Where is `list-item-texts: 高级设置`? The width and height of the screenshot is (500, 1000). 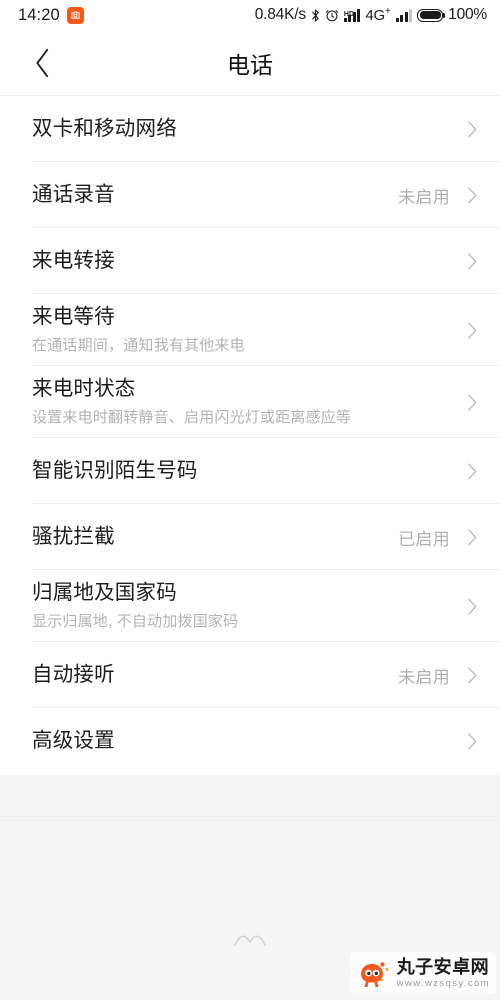 list-item-texts: 高级设置 is located at coordinates (236, 741).